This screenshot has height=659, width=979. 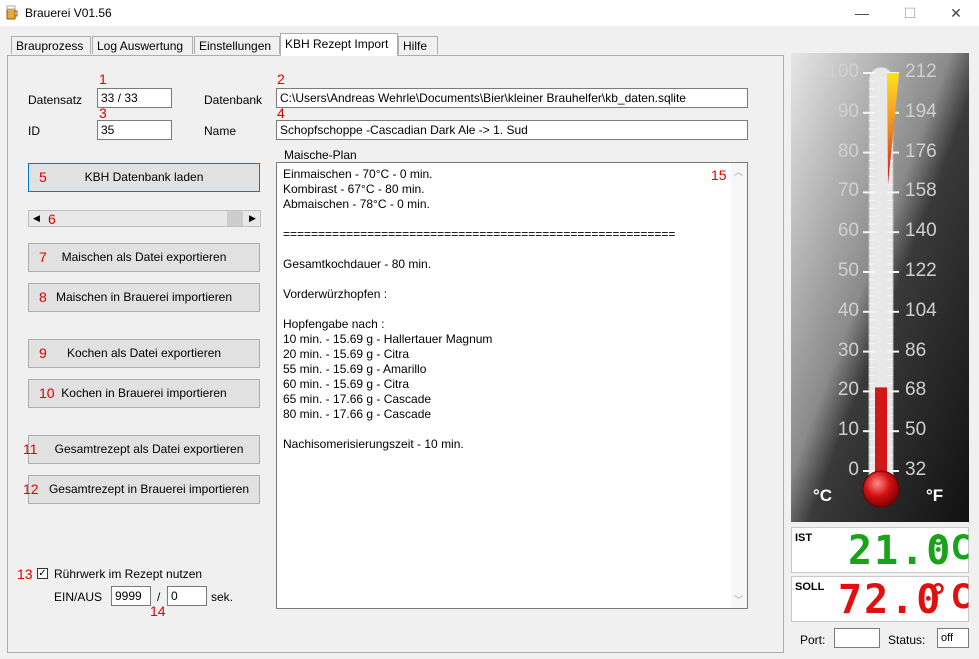 I want to click on mash-plan-line: 60 min. - 15.69 g - Citra, so click(x=346, y=384).